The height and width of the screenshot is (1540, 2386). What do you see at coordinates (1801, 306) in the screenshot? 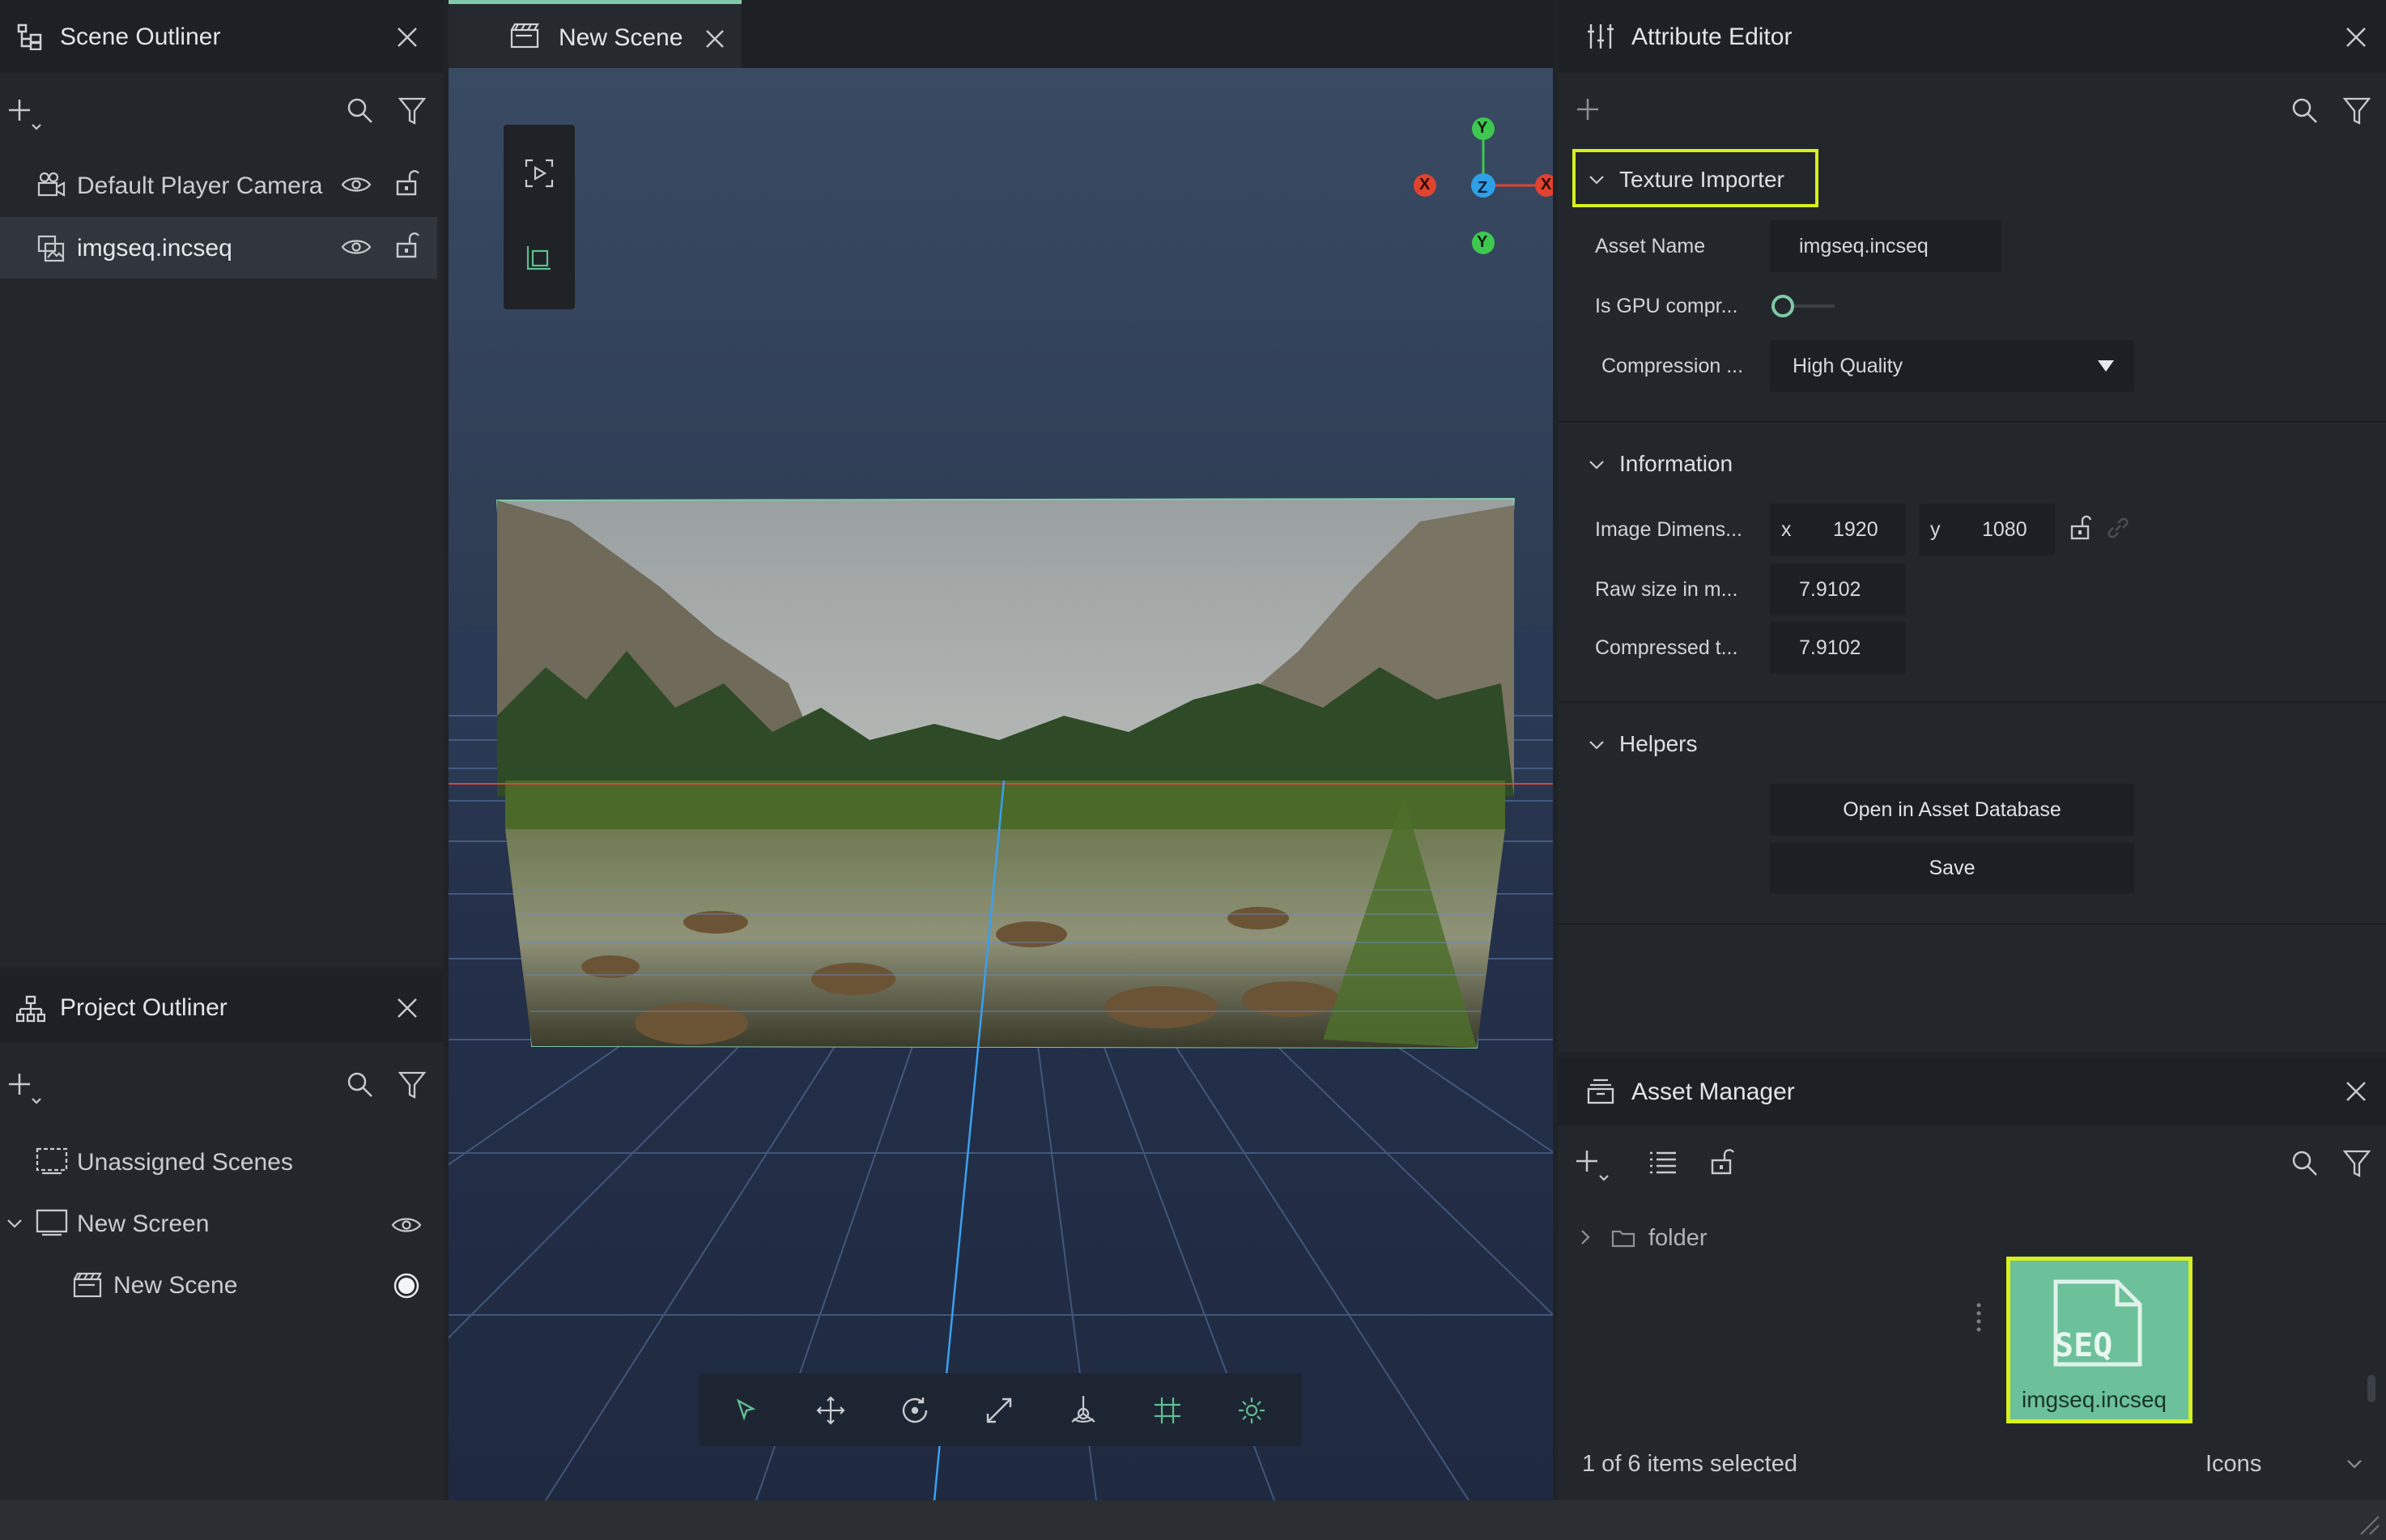
I see `gpu-compression-toggle` at bounding box center [1801, 306].